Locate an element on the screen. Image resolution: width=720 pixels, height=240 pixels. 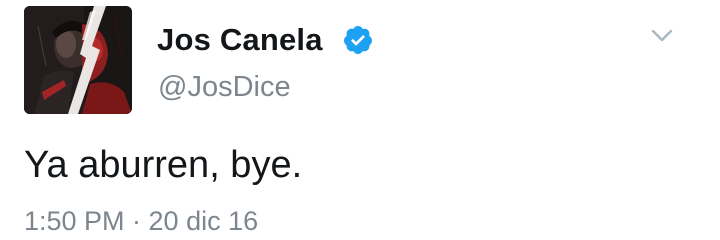
chevron-down-icon is located at coordinates (662, 35).